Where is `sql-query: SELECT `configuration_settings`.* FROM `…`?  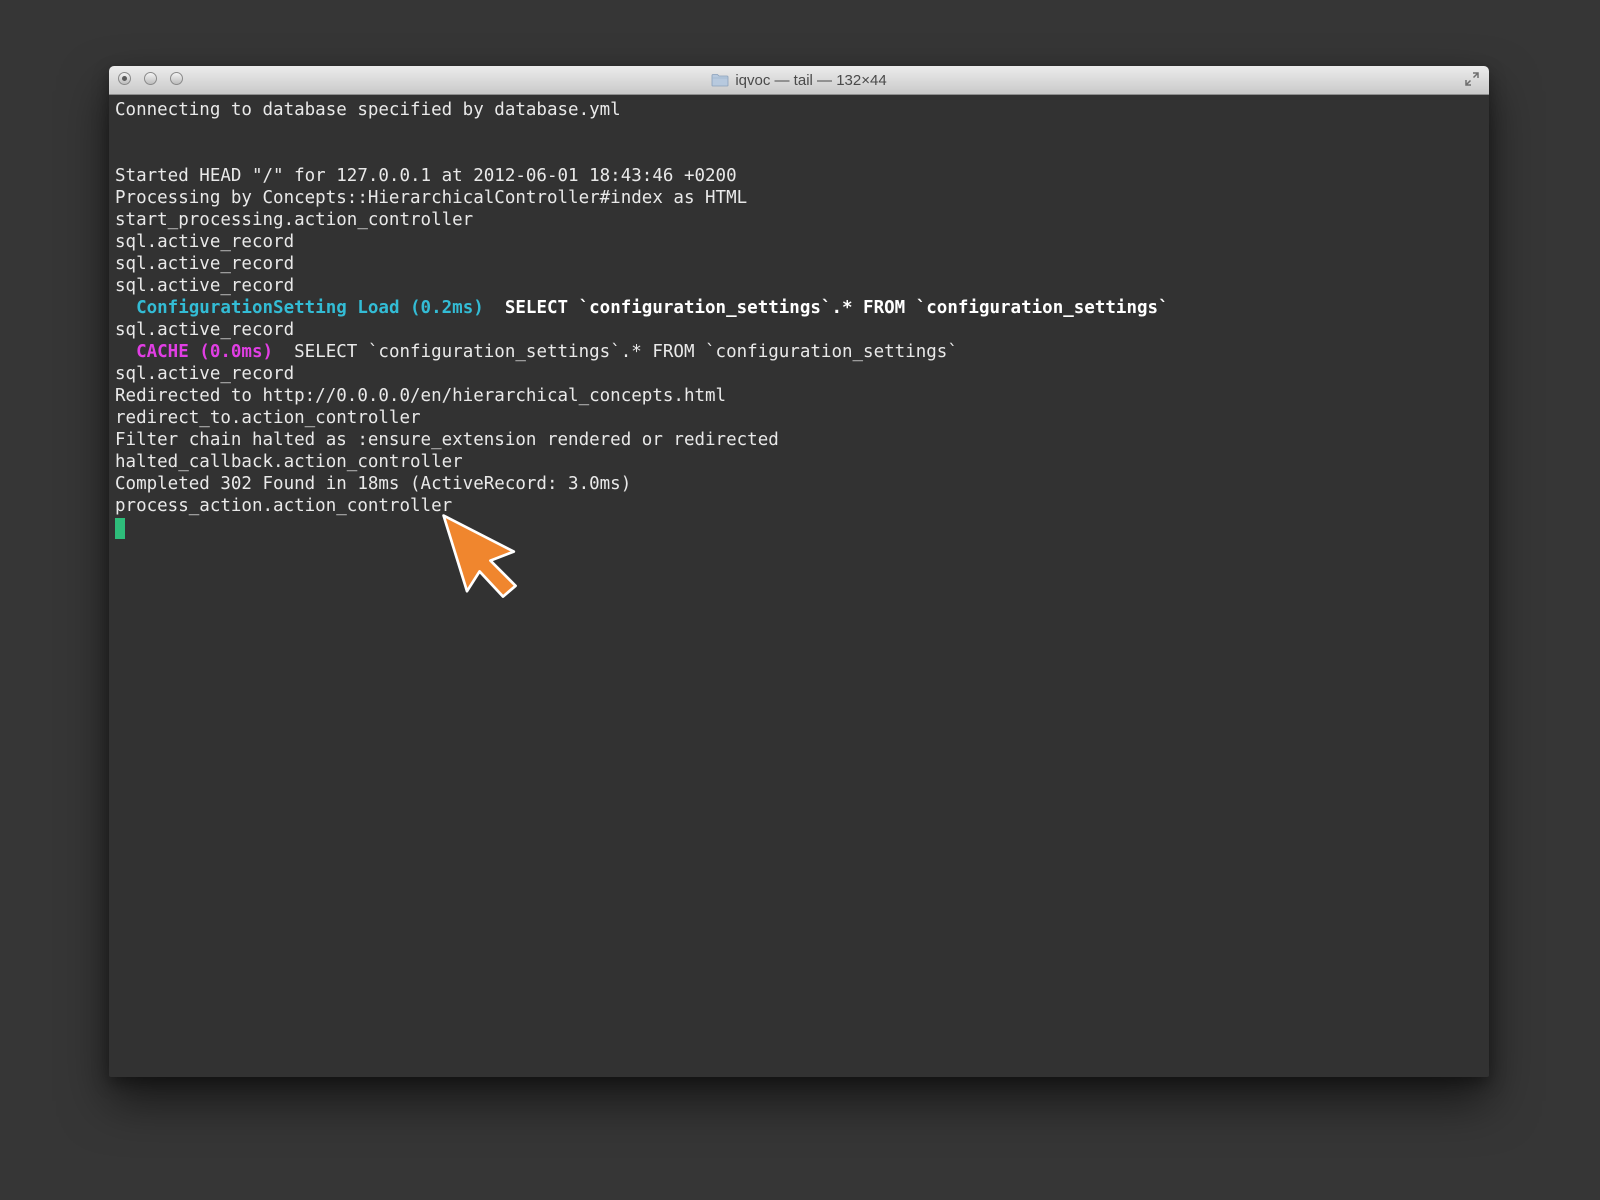
sql-query: SELECT `configuration_settings`.* FROM `… is located at coordinates (826, 308).